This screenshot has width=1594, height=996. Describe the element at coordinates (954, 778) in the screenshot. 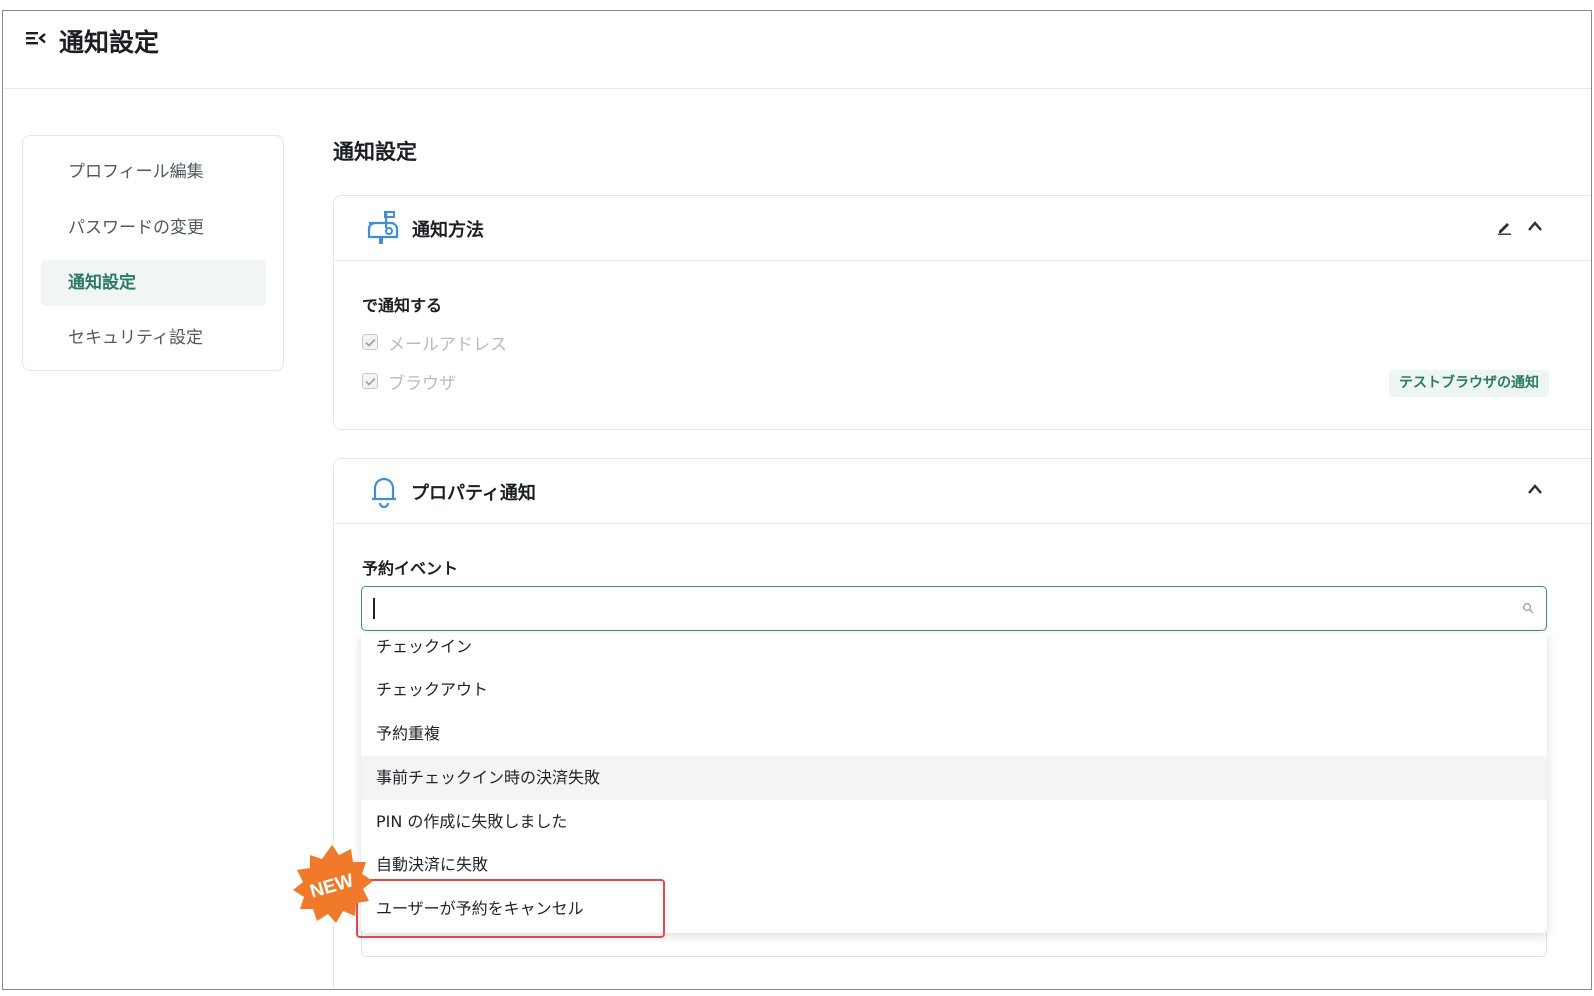

I see `dropdown-option-hovered: 事前チェックイン時の決済失敗` at that location.